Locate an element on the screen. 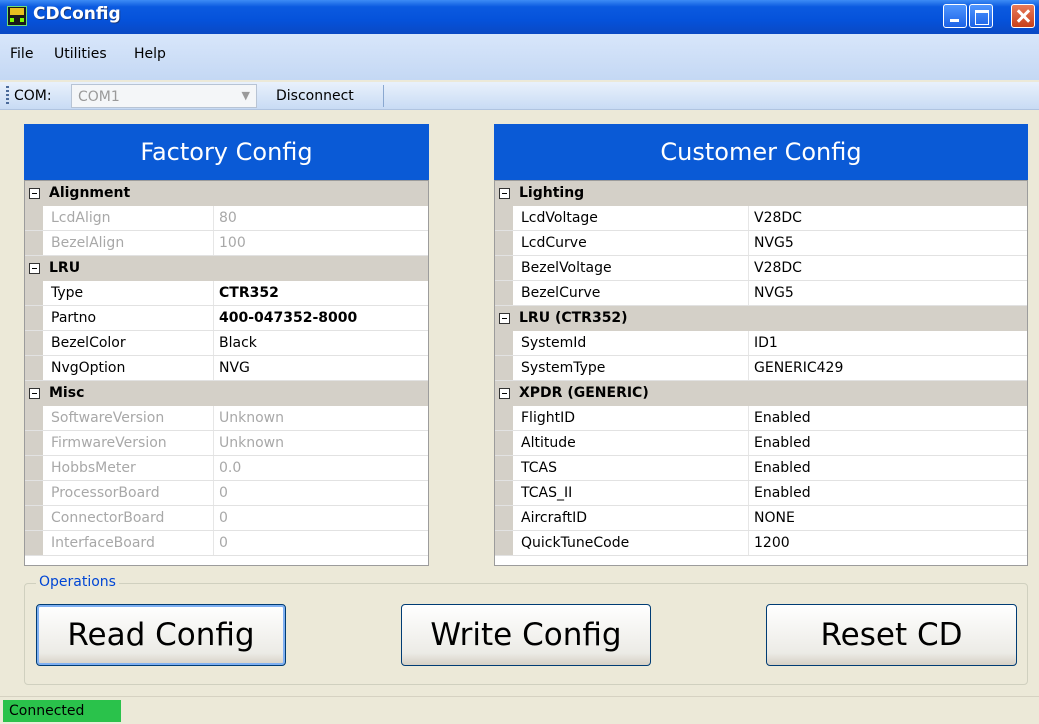 The height and width of the screenshot is (724, 1039). property-row: LcdAlign 80 is located at coordinates (226, 218).